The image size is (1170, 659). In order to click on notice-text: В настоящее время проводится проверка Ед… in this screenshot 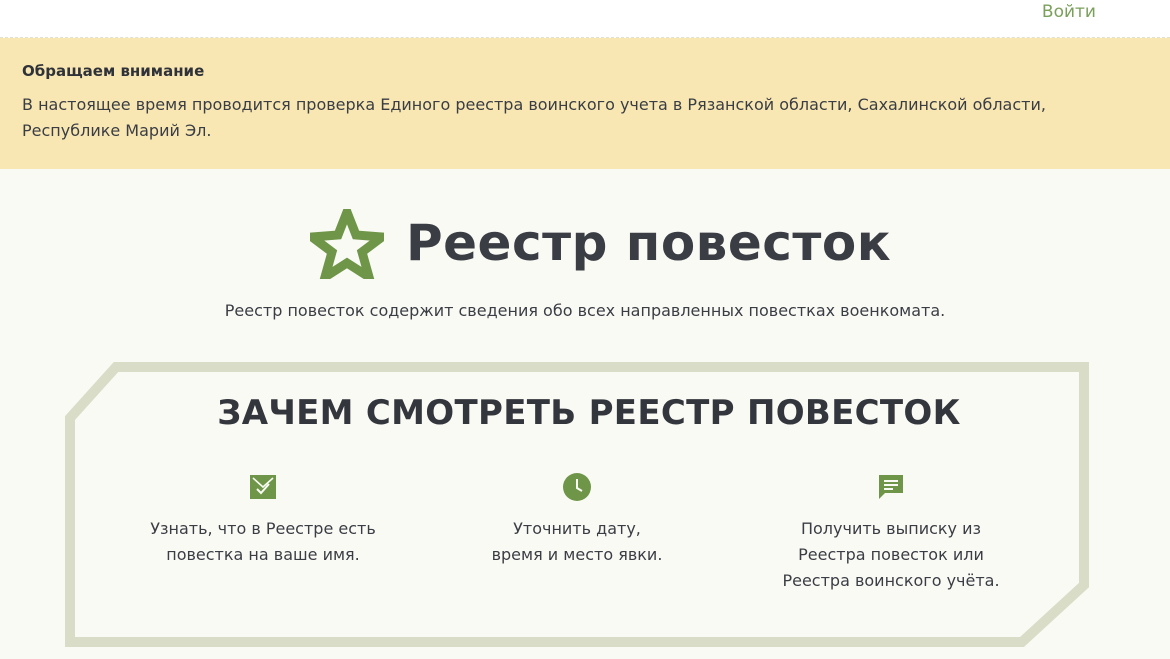, I will do `click(534, 117)`.